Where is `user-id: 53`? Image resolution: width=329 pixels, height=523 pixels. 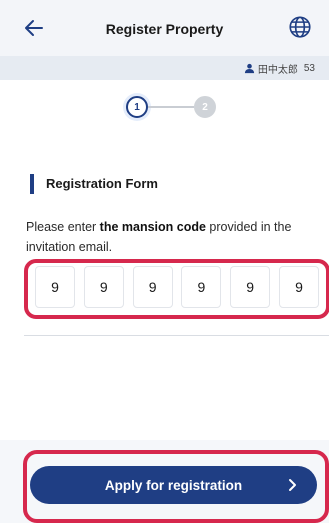 user-id: 53 is located at coordinates (309, 68).